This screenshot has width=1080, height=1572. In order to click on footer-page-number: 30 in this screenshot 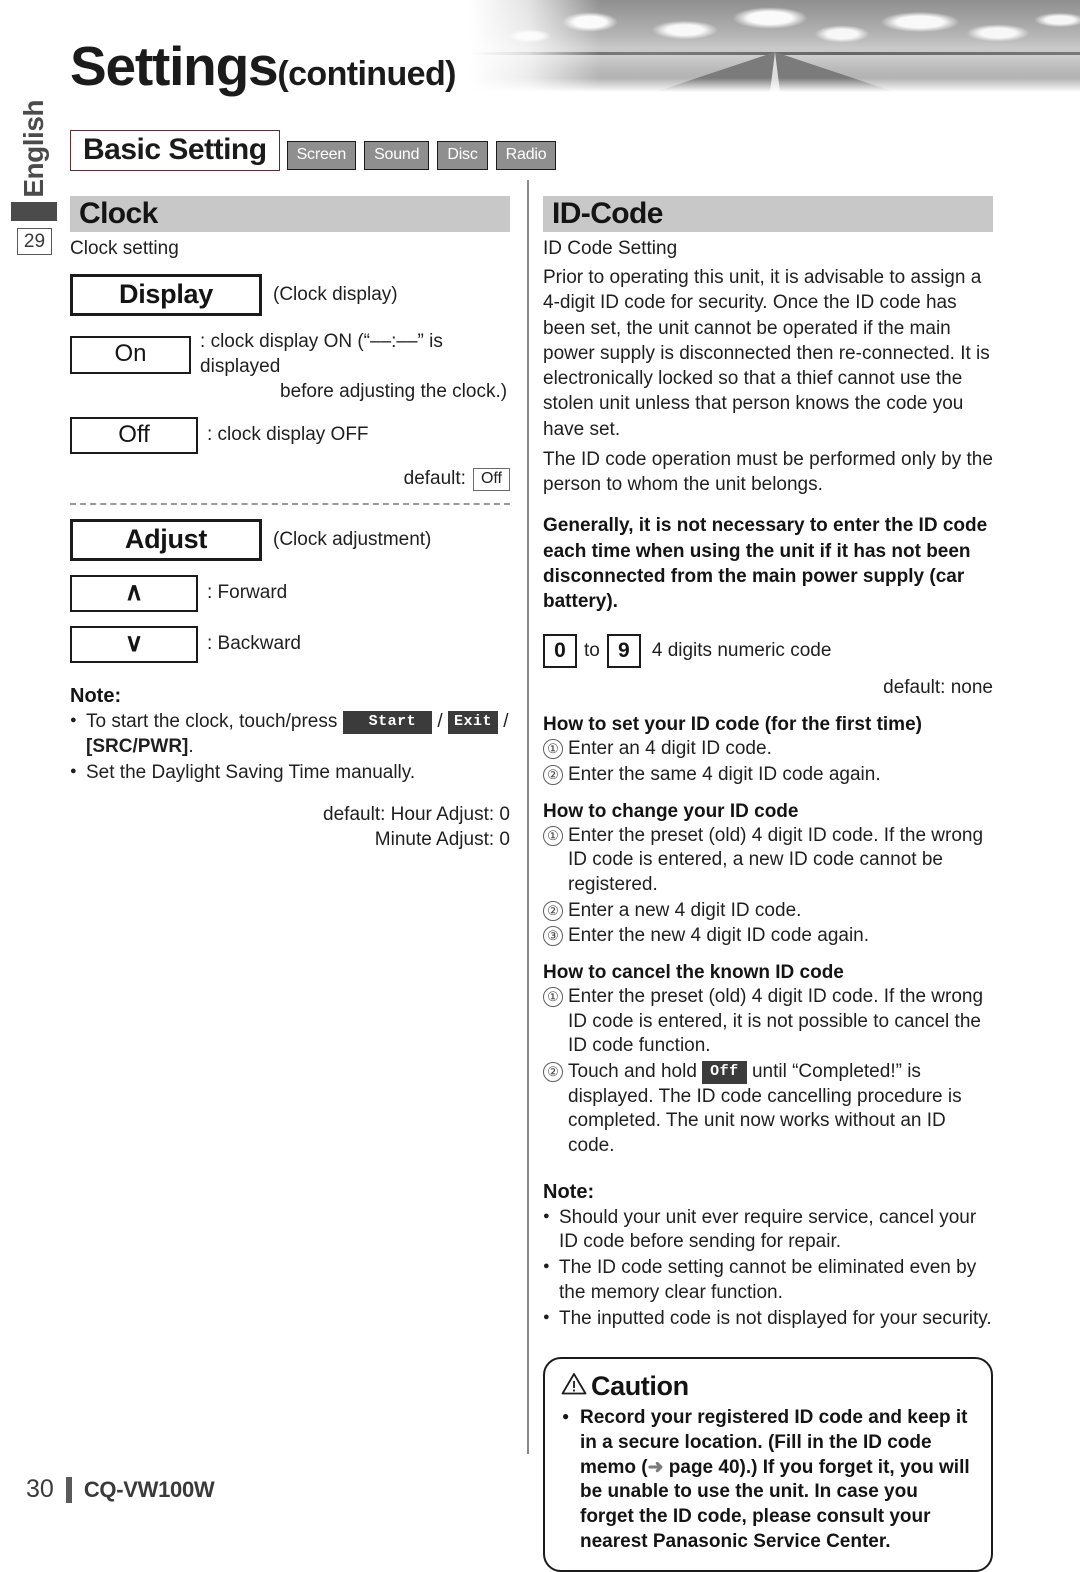, I will do `click(40, 1489)`.